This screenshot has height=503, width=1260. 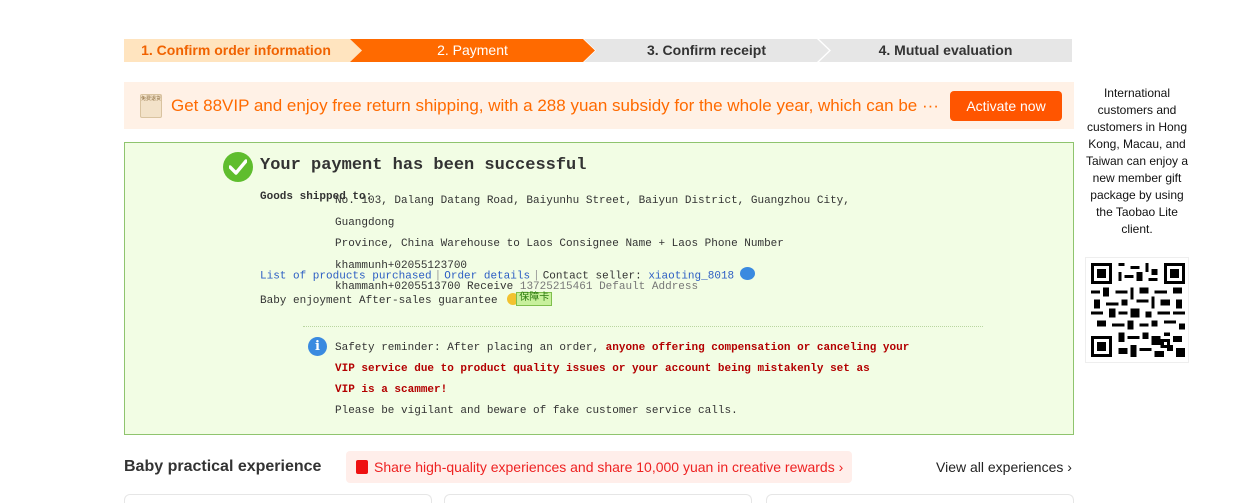 I want to click on step-mutual-evaluation: 4. Mutual evaluation, so click(x=945, y=50).